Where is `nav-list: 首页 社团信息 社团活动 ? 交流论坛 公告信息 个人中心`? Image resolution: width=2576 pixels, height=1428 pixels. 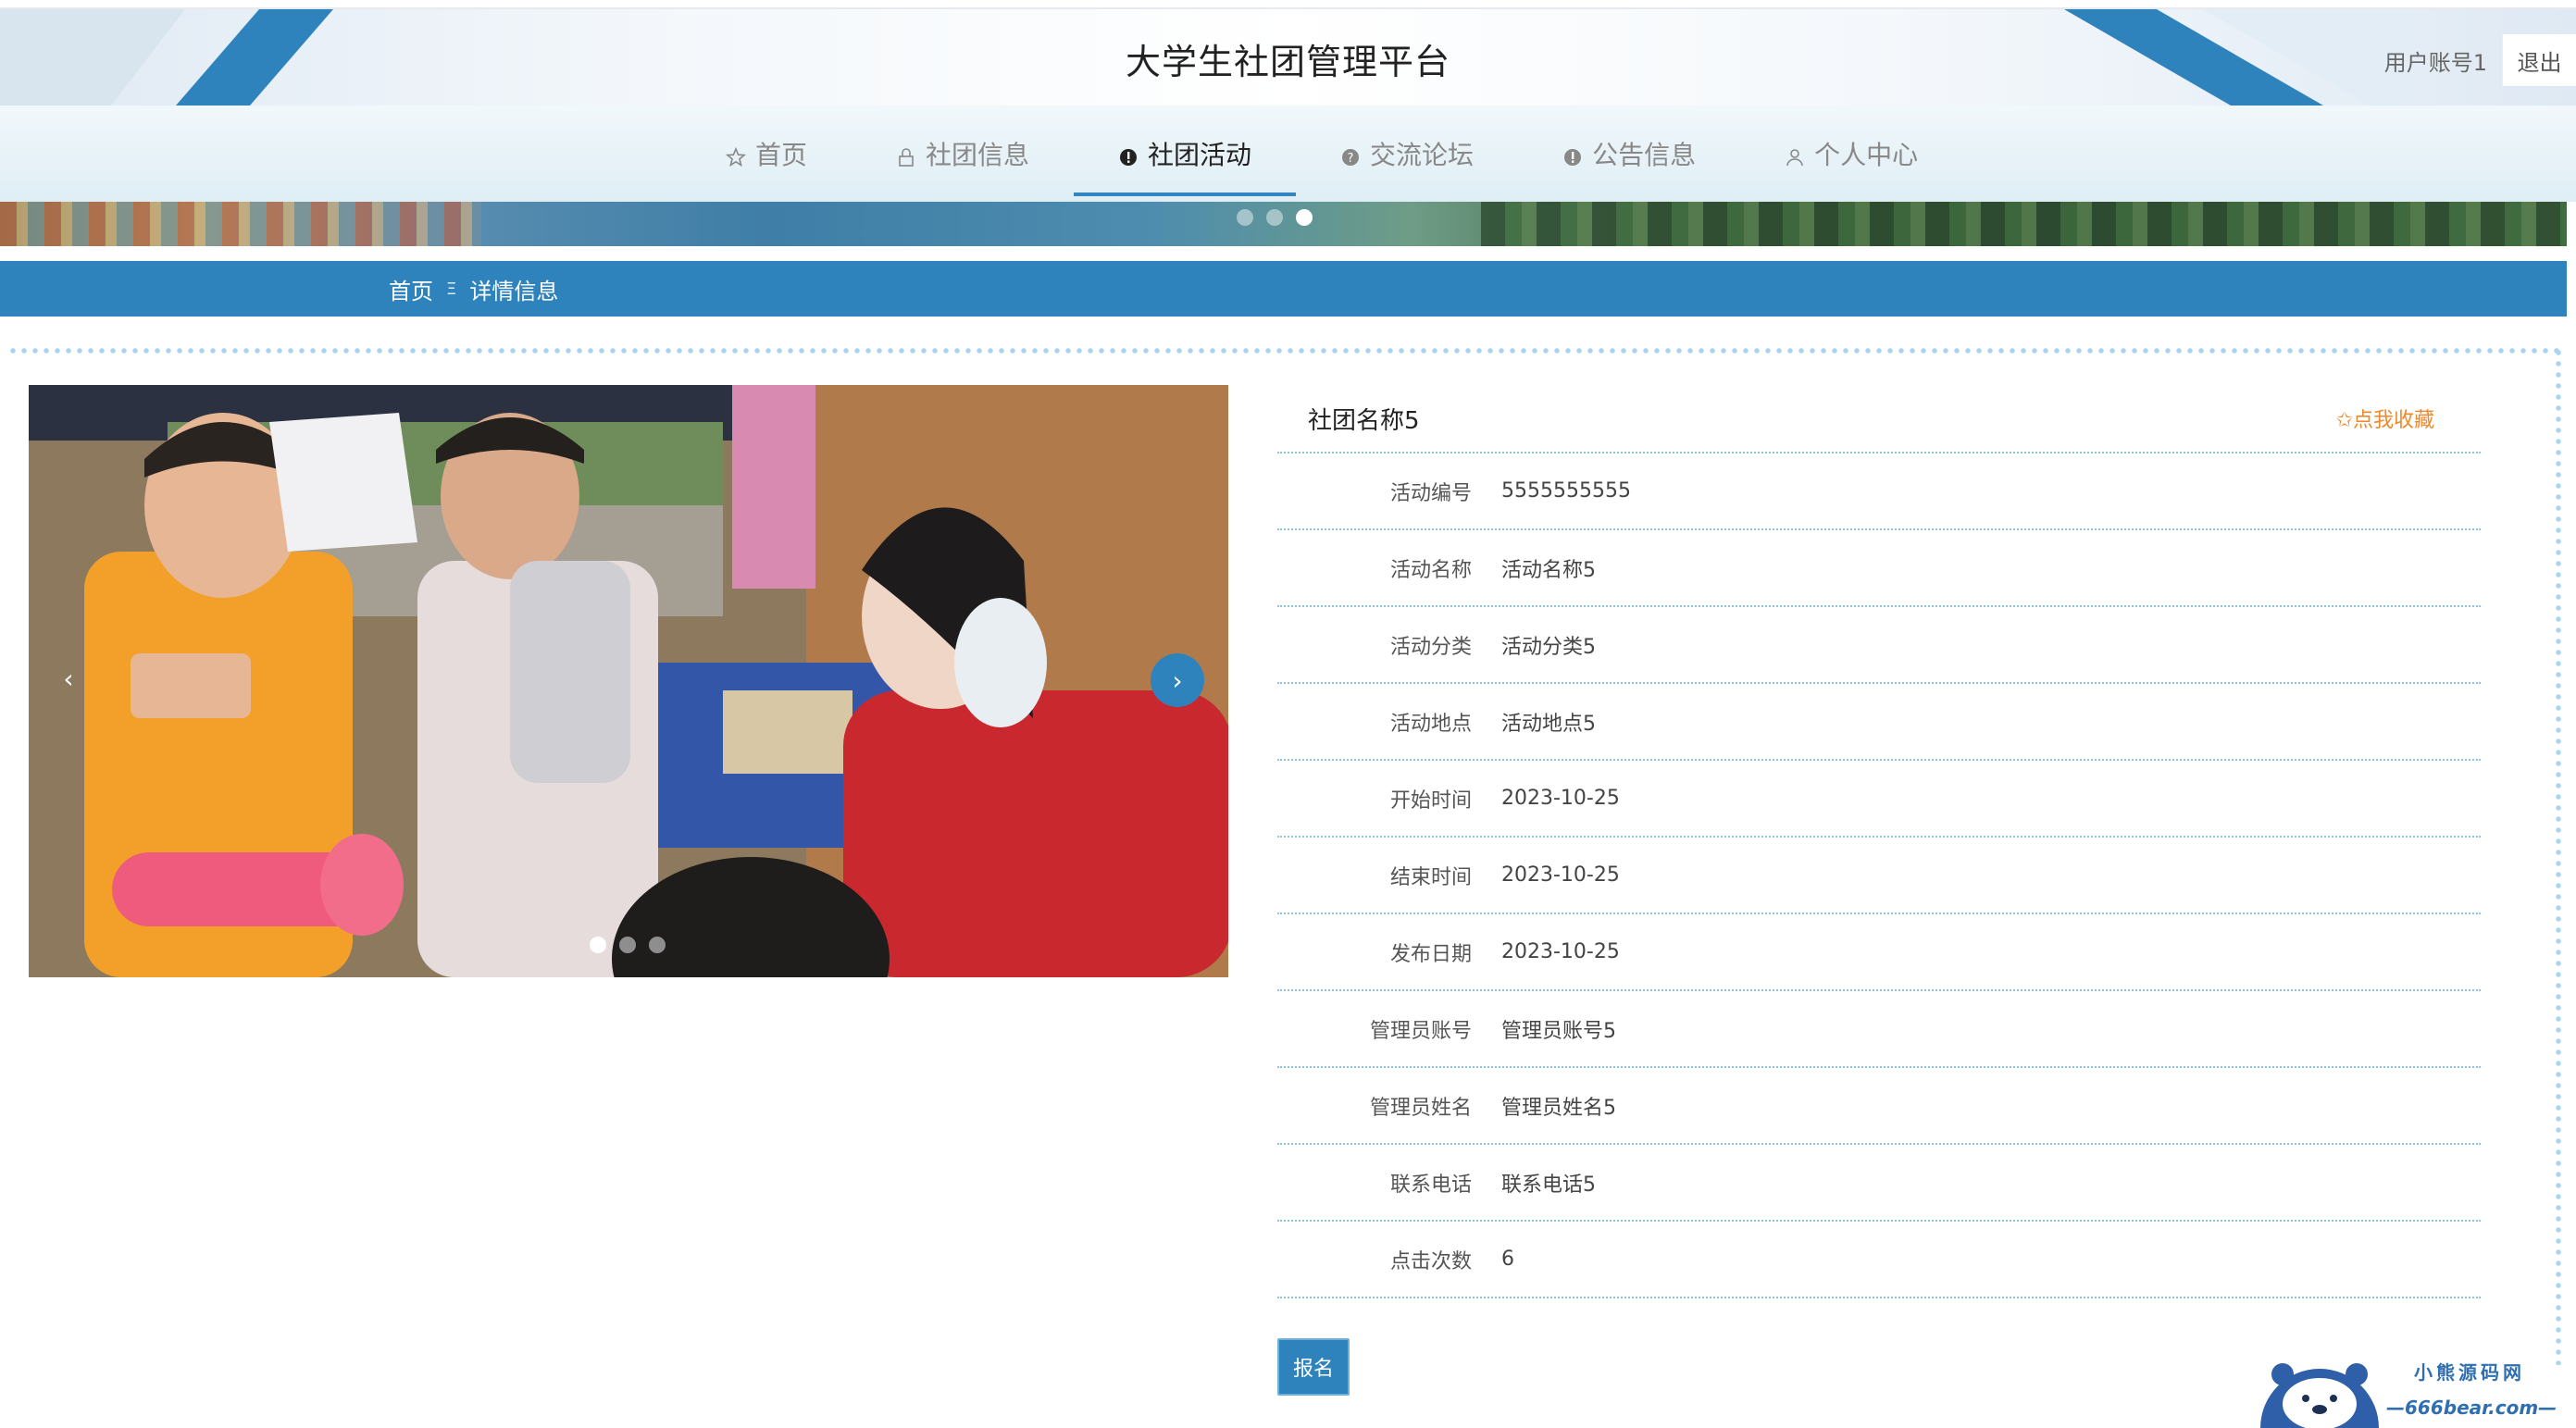 nav-list: 首页 社团信息 社团活动 ? 交流论坛 公告信息 个人中心 is located at coordinates (1321, 154).